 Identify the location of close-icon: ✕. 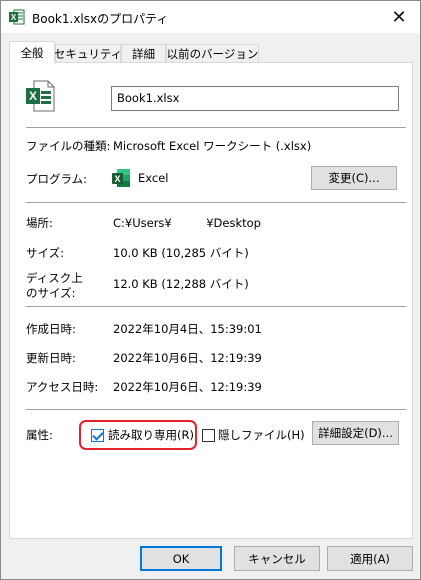
(399, 17).